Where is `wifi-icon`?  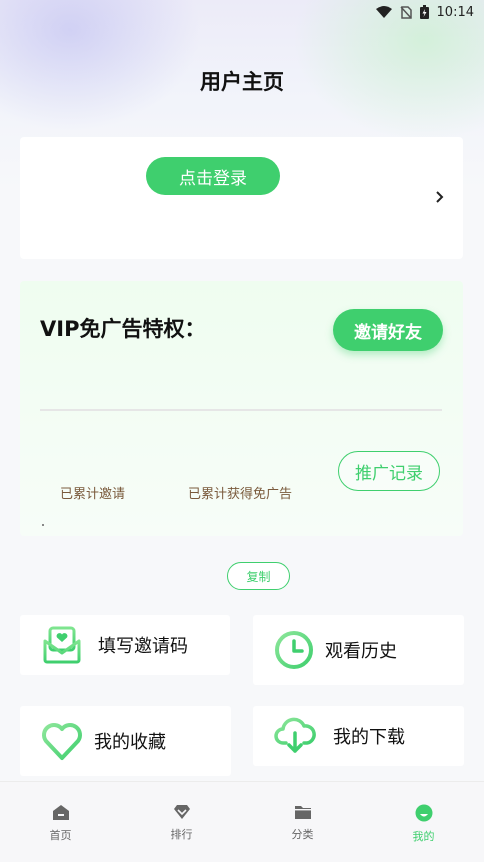 wifi-icon is located at coordinates (383, 12).